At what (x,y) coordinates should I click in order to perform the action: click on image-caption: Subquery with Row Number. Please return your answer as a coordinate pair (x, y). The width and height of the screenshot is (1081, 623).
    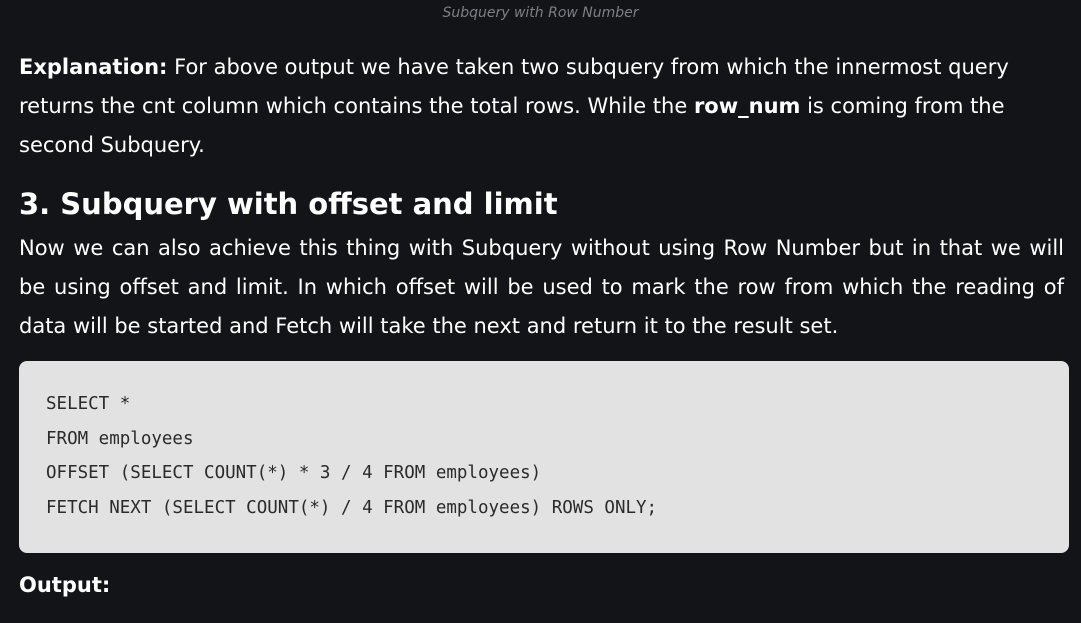
    Looking at the image, I should click on (540, 13).